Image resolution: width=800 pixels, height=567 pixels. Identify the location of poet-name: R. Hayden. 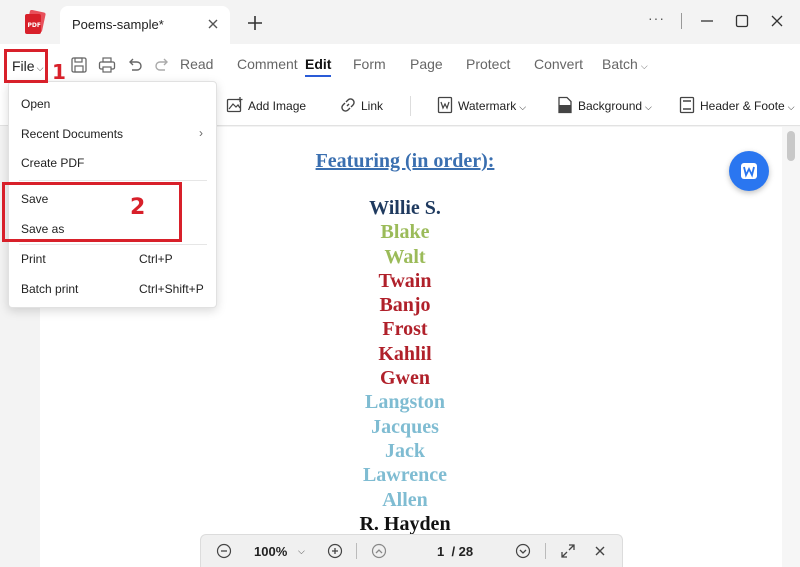
(405, 523).